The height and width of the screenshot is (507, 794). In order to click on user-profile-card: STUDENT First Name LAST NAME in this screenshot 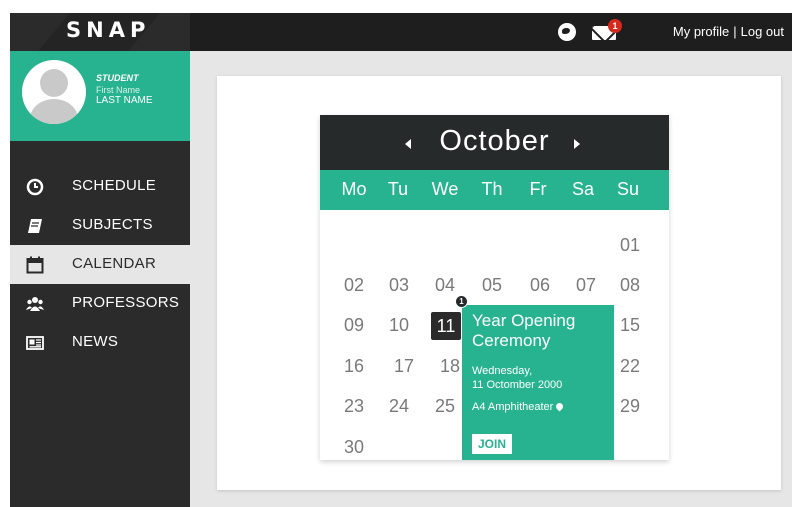, I will do `click(100, 96)`.